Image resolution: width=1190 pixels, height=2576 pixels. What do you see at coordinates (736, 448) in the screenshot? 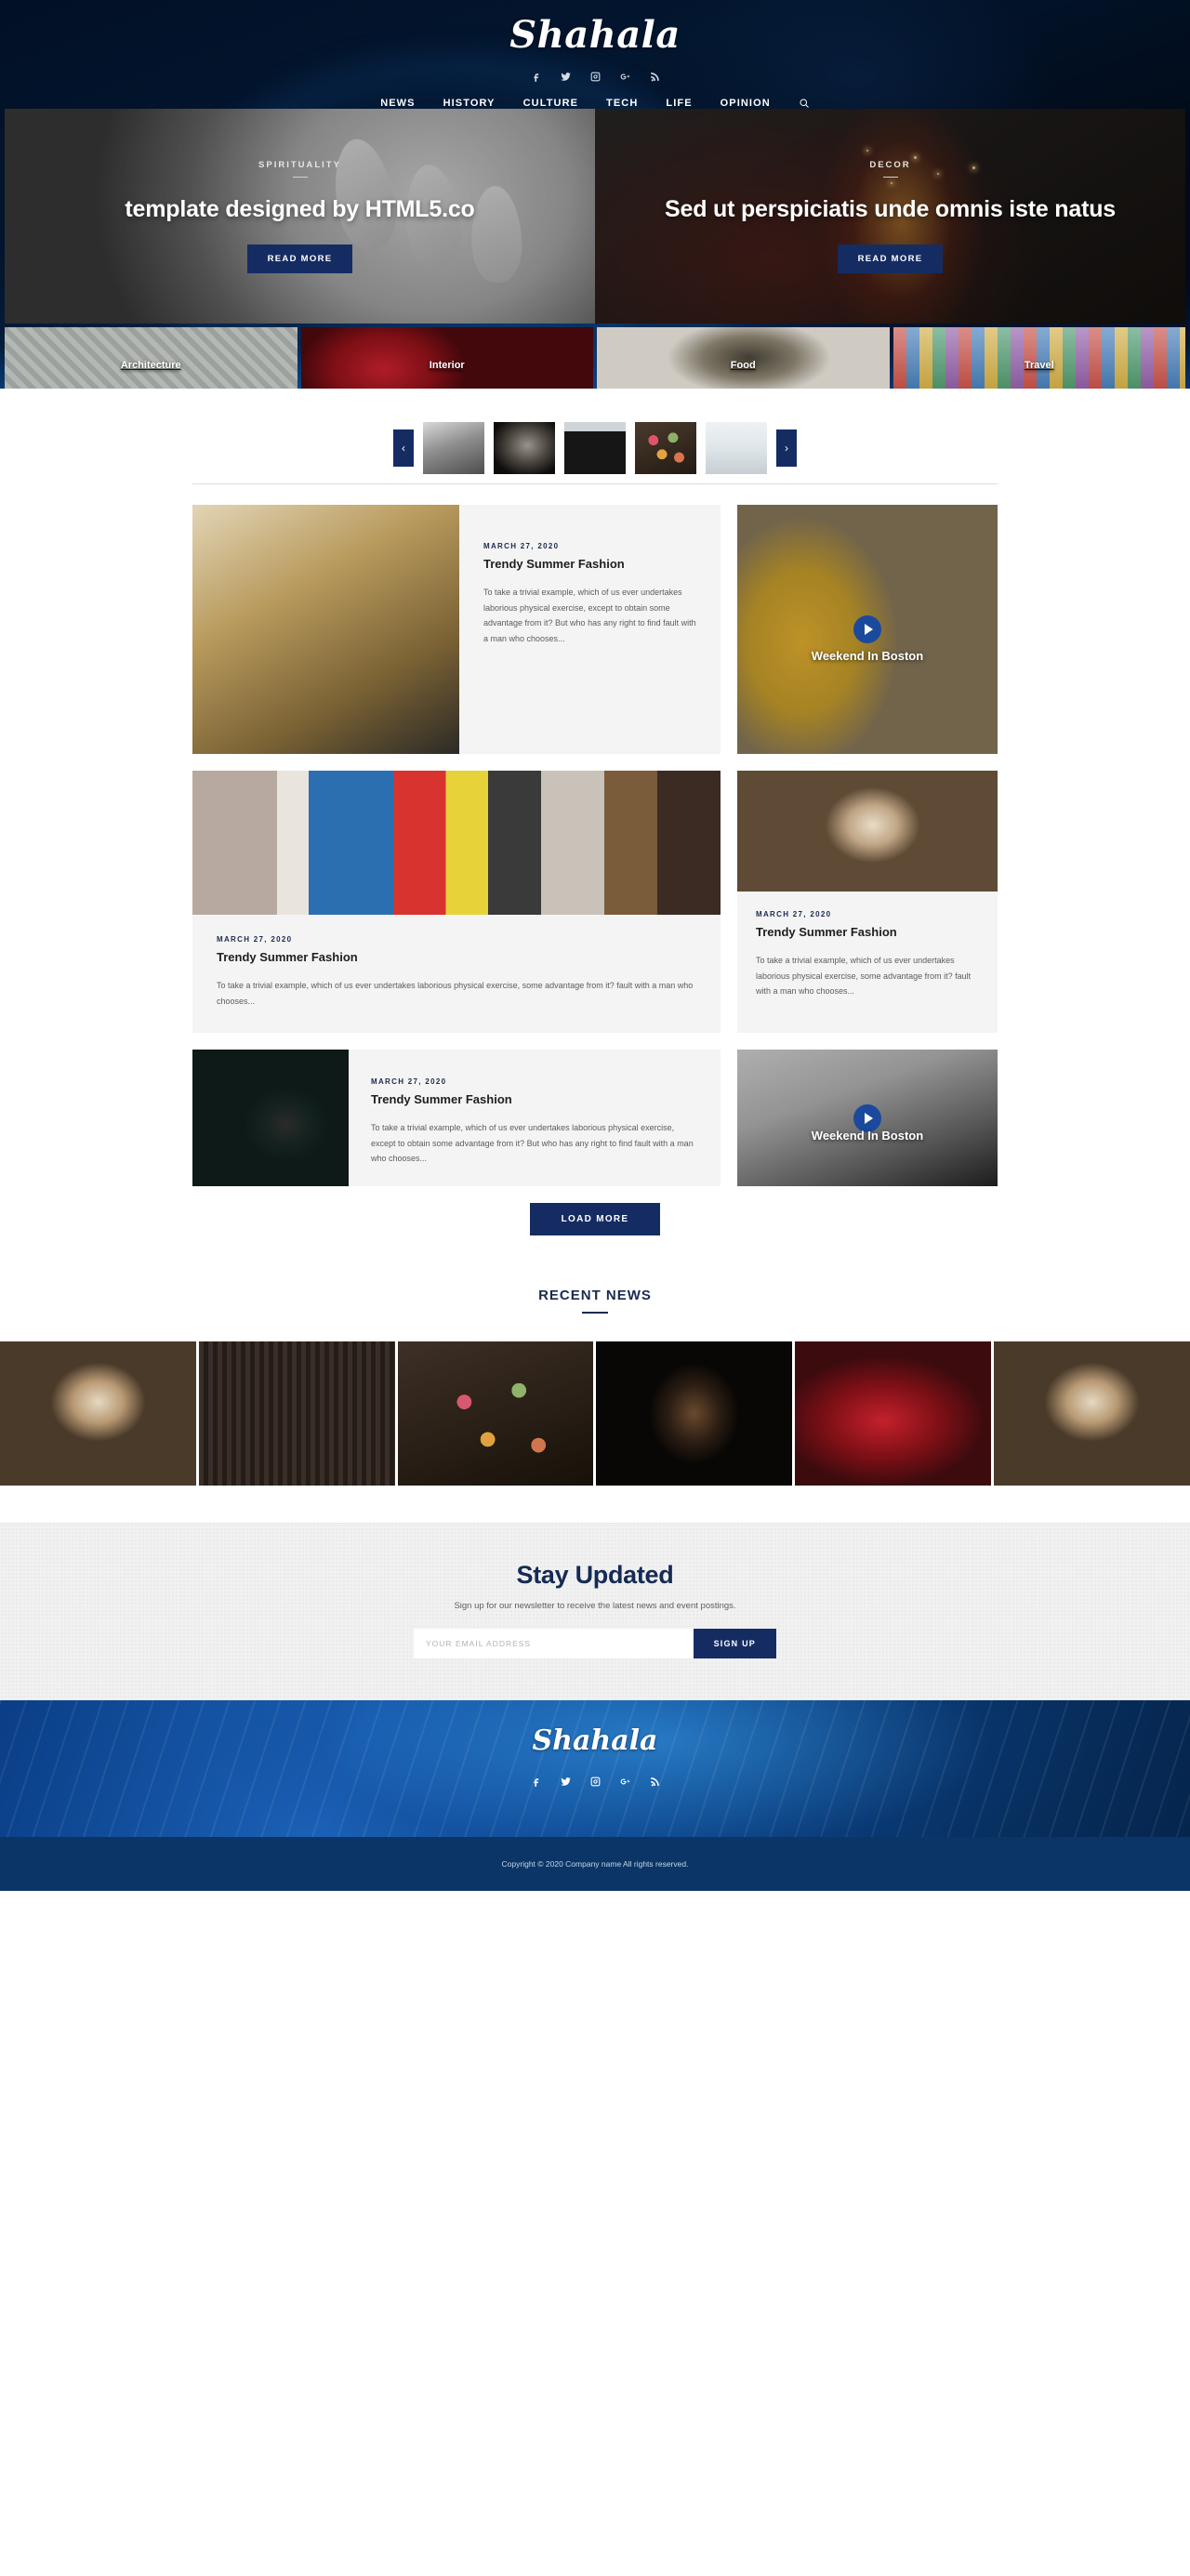
I see `carousel-thumb-snow-forest` at bounding box center [736, 448].